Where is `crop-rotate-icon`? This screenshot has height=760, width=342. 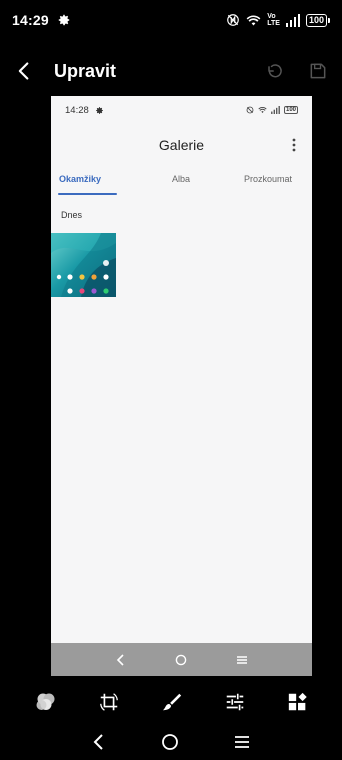
crop-rotate-icon is located at coordinates (109, 702).